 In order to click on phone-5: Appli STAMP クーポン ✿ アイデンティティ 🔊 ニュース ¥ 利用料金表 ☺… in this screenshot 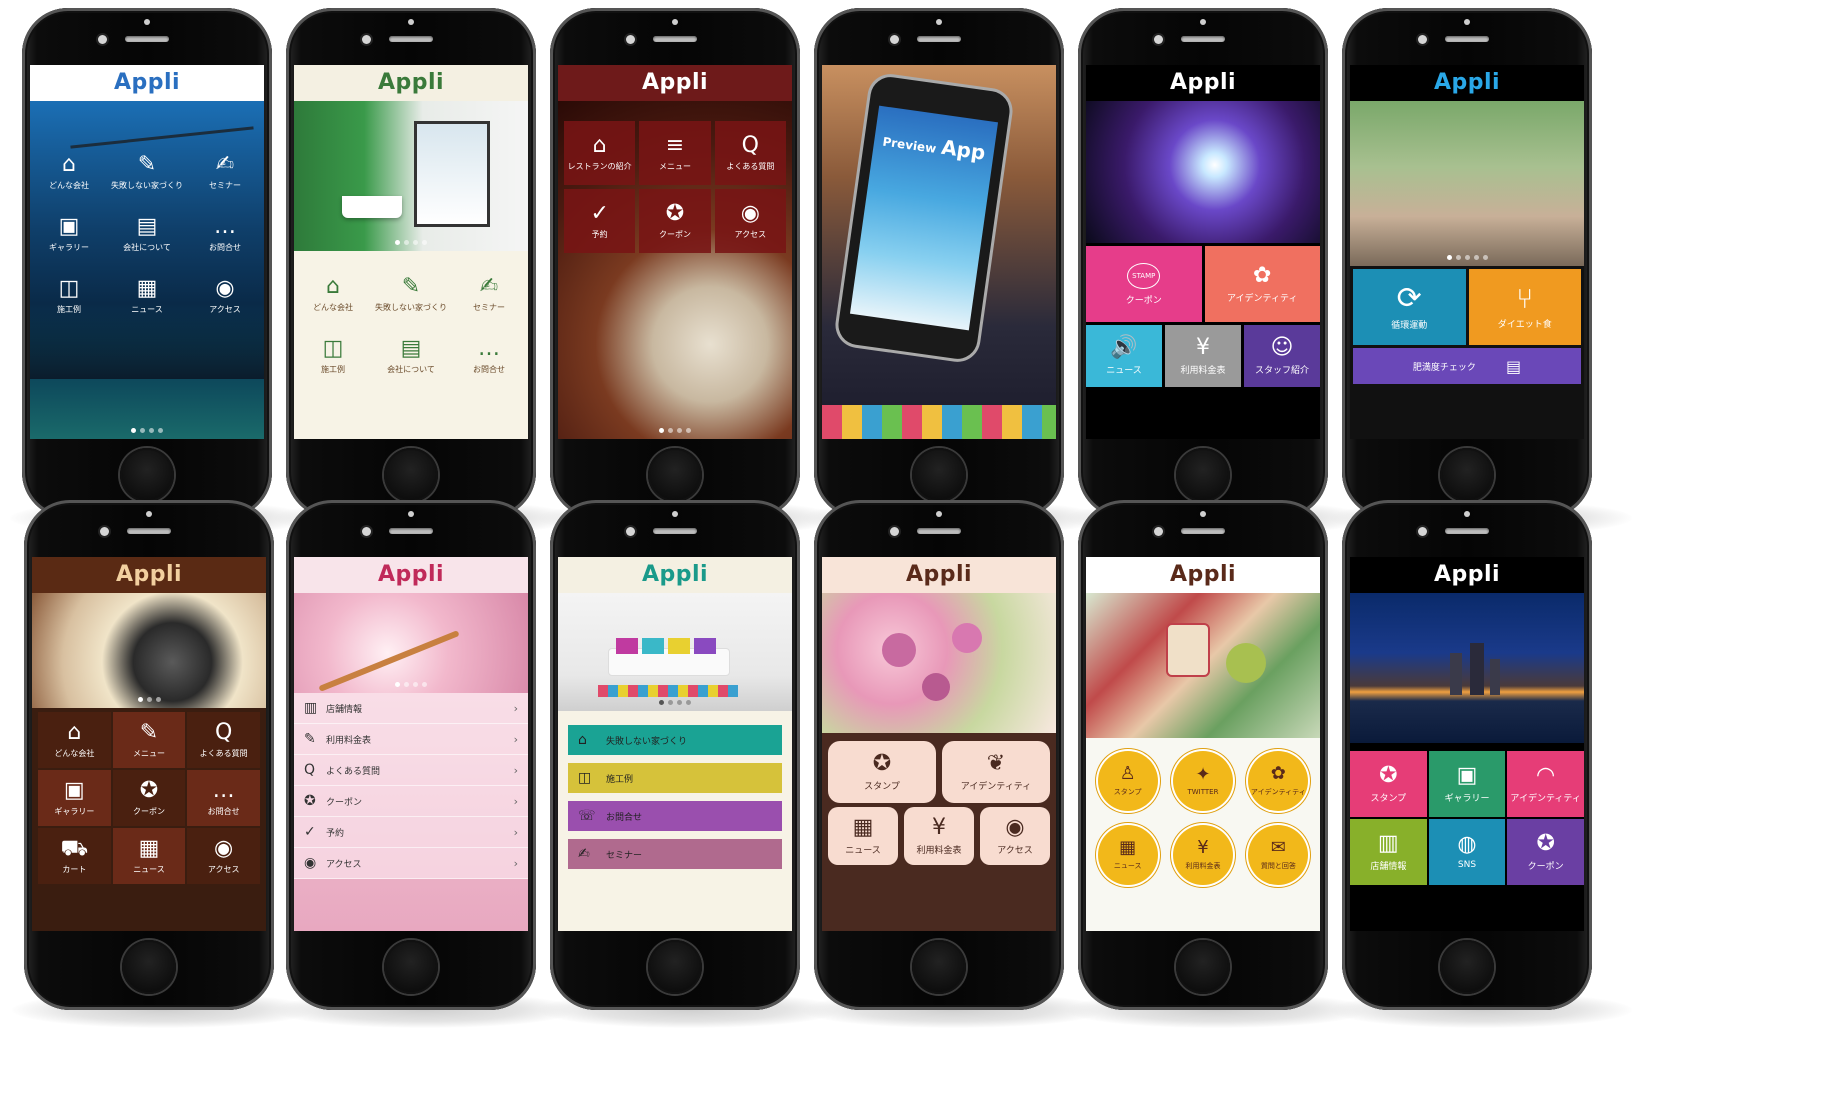, I will do `click(1217, 272)`.